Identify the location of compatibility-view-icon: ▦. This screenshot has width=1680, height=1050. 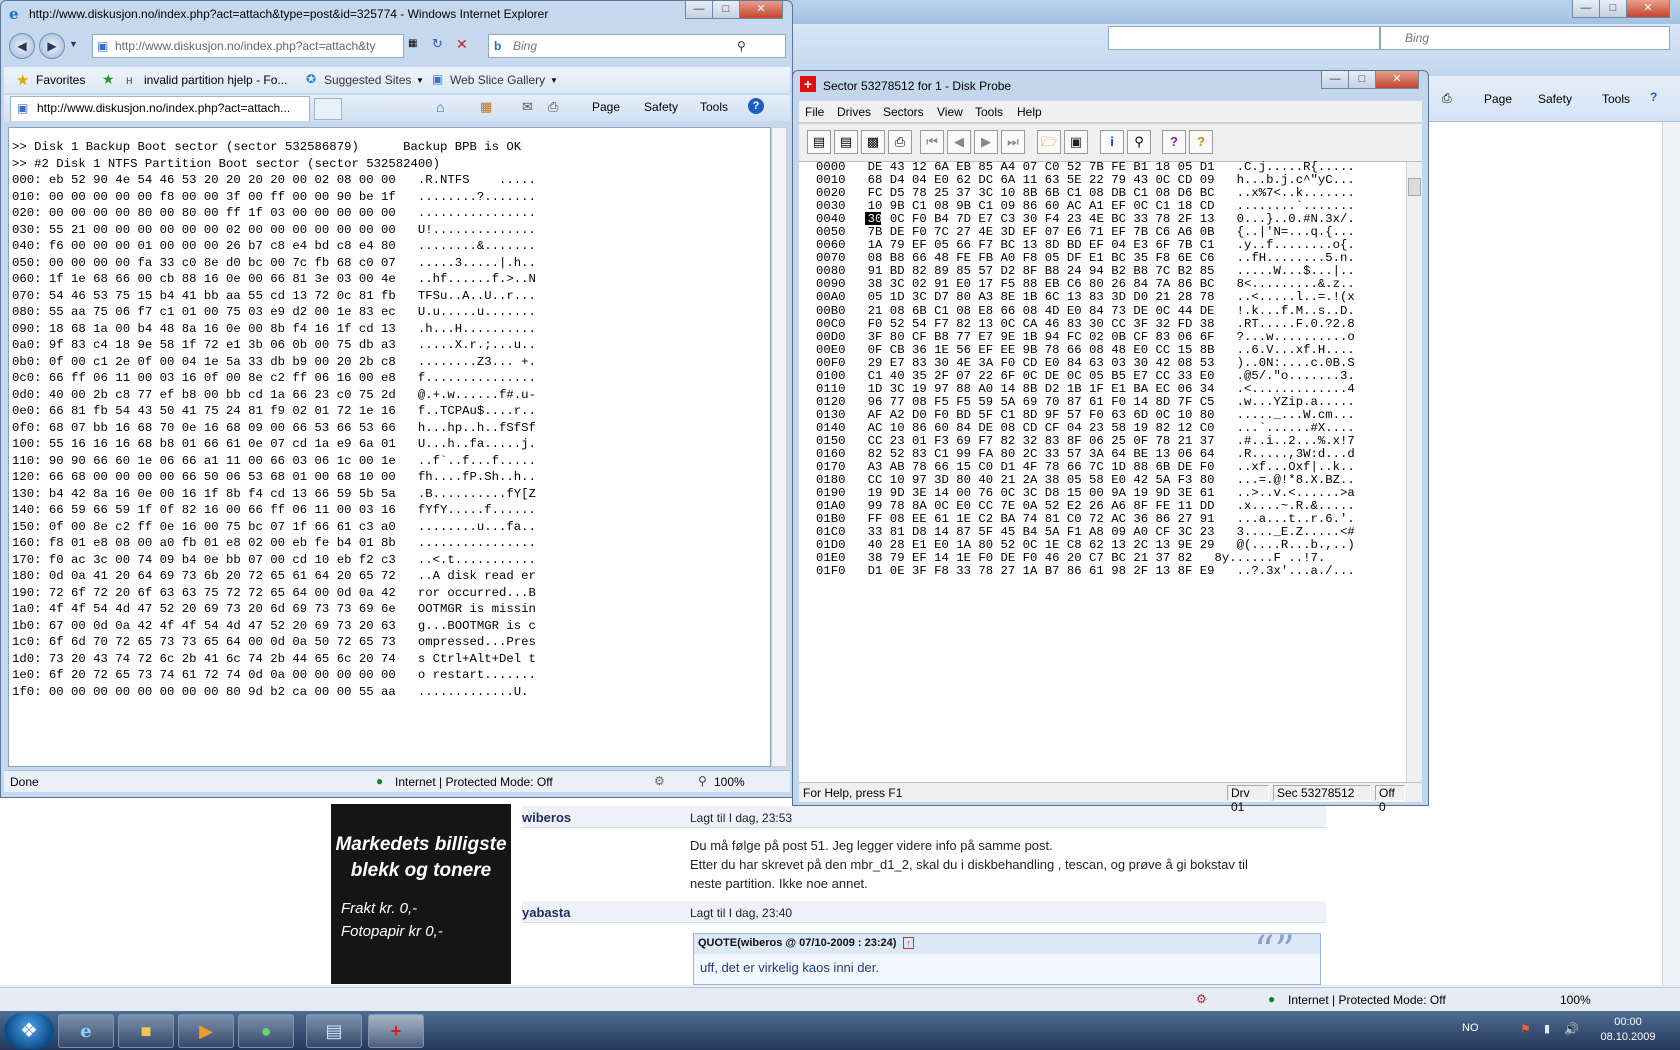
(412, 43).